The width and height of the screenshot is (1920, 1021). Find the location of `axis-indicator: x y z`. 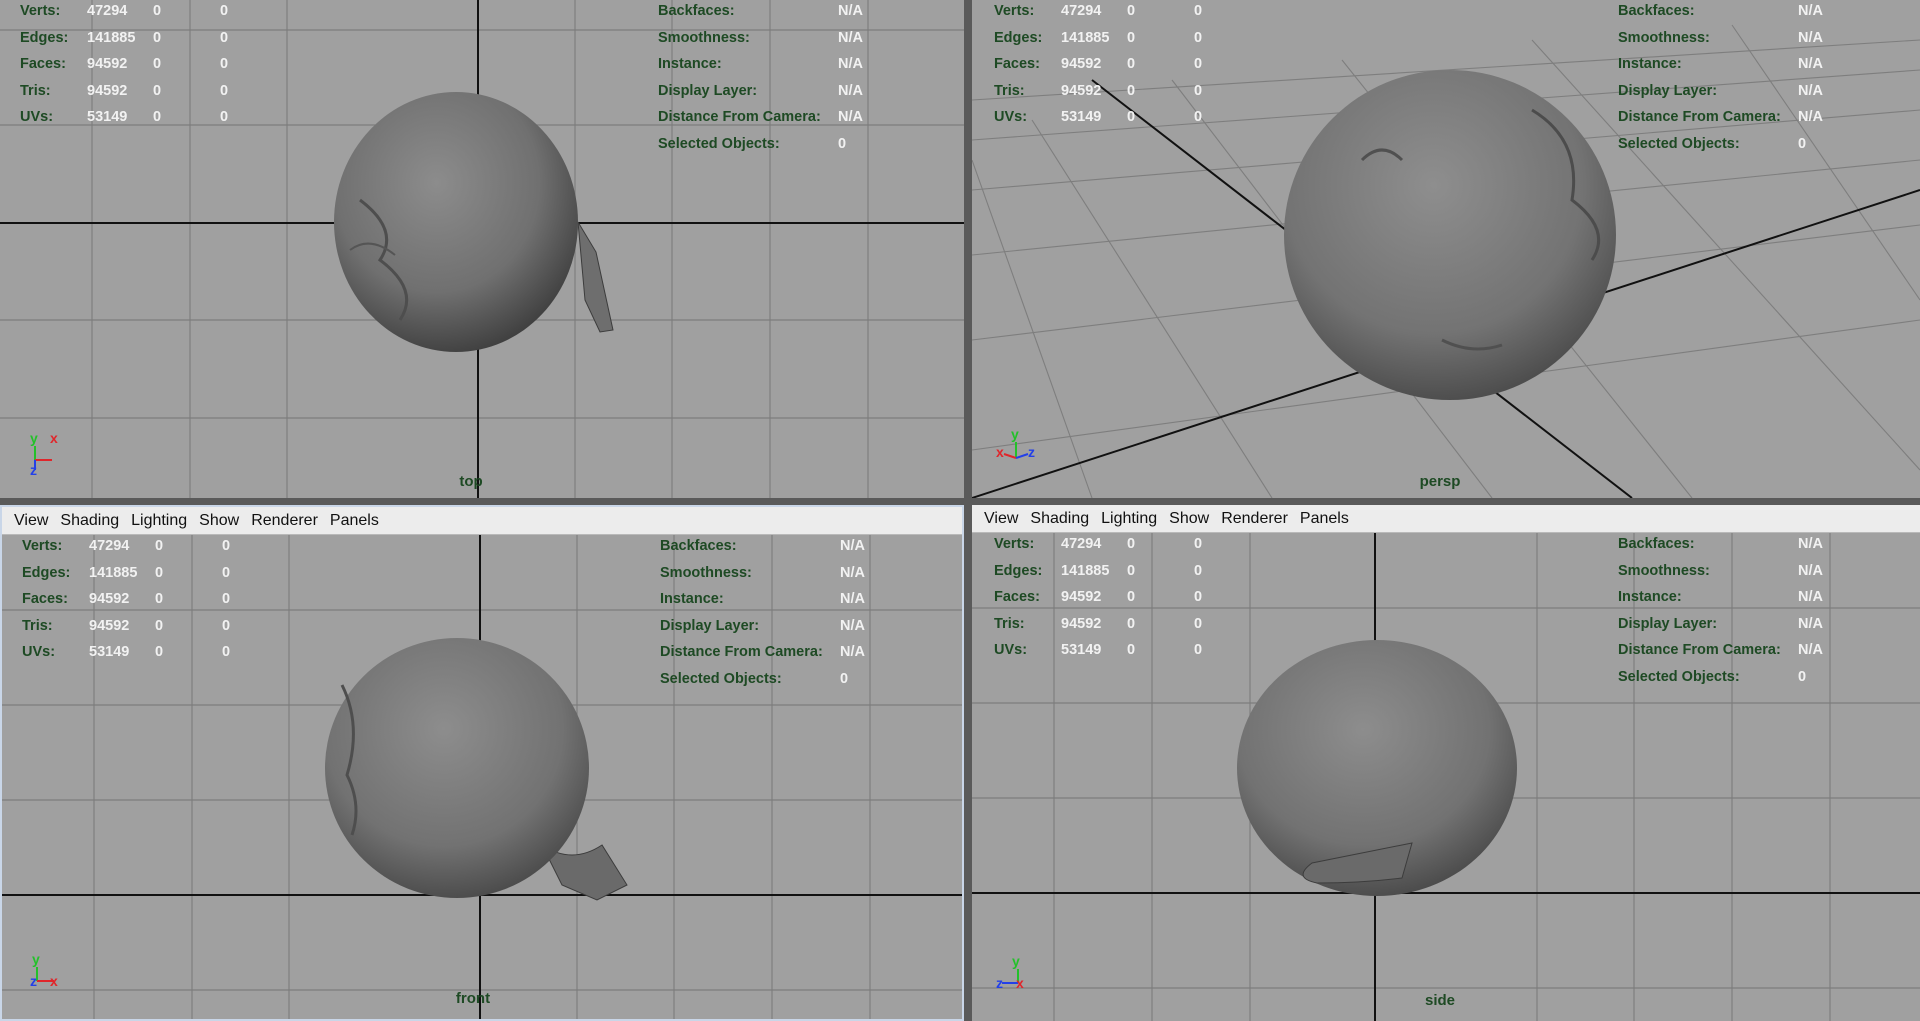

axis-indicator: x y z is located at coordinates (1015, 443).